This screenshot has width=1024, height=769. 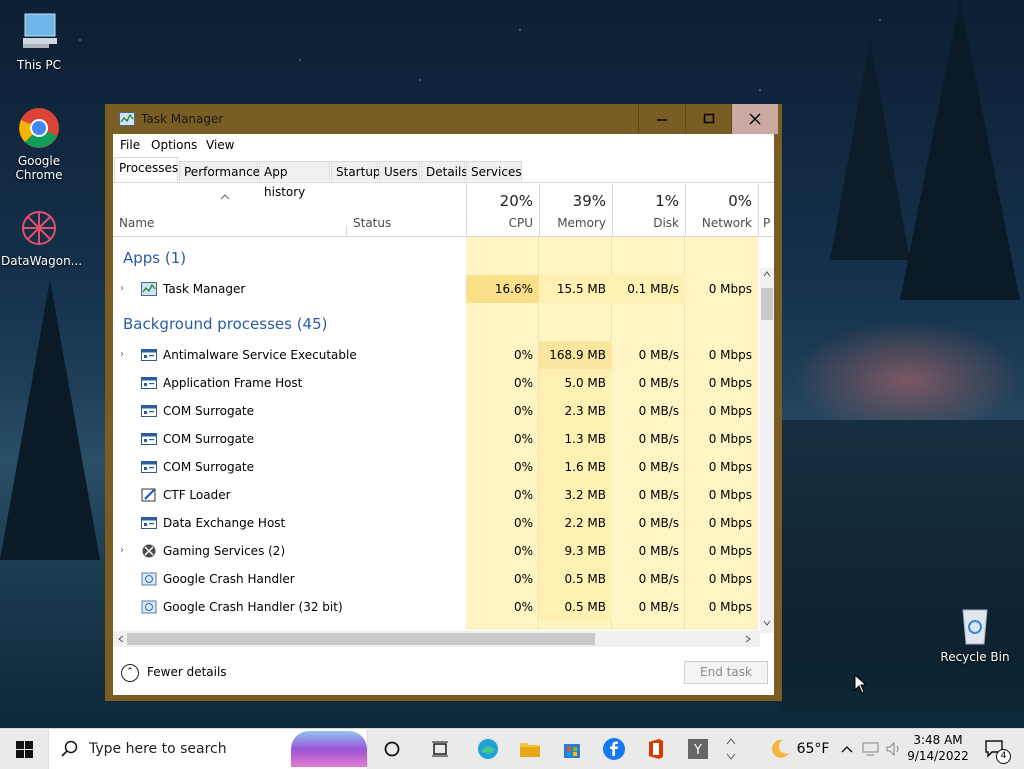 What do you see at coordinates (847, 749) in the screenshot?
I see `show-hidden-icons-button` at bounding box center [847, 749].